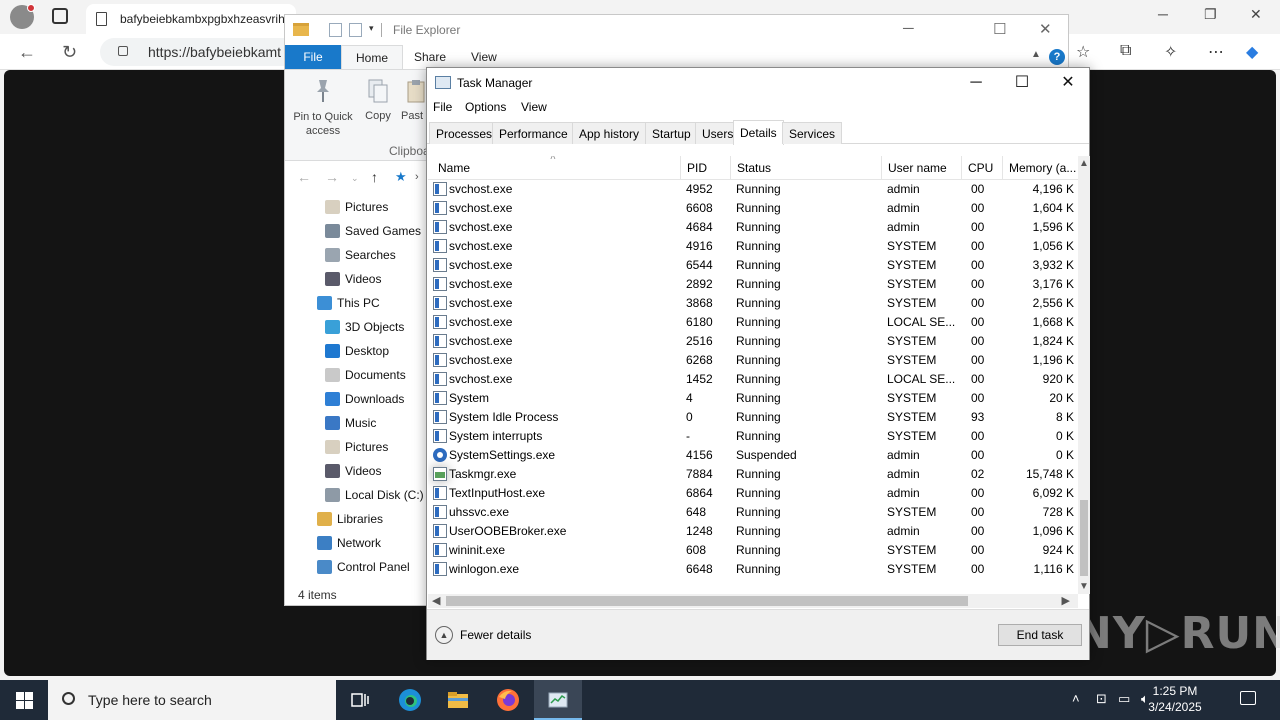  What do you see at coordinates (485, 107) in the screenshot?
I see `menu-options: Options` at bounding box center [485, 107].